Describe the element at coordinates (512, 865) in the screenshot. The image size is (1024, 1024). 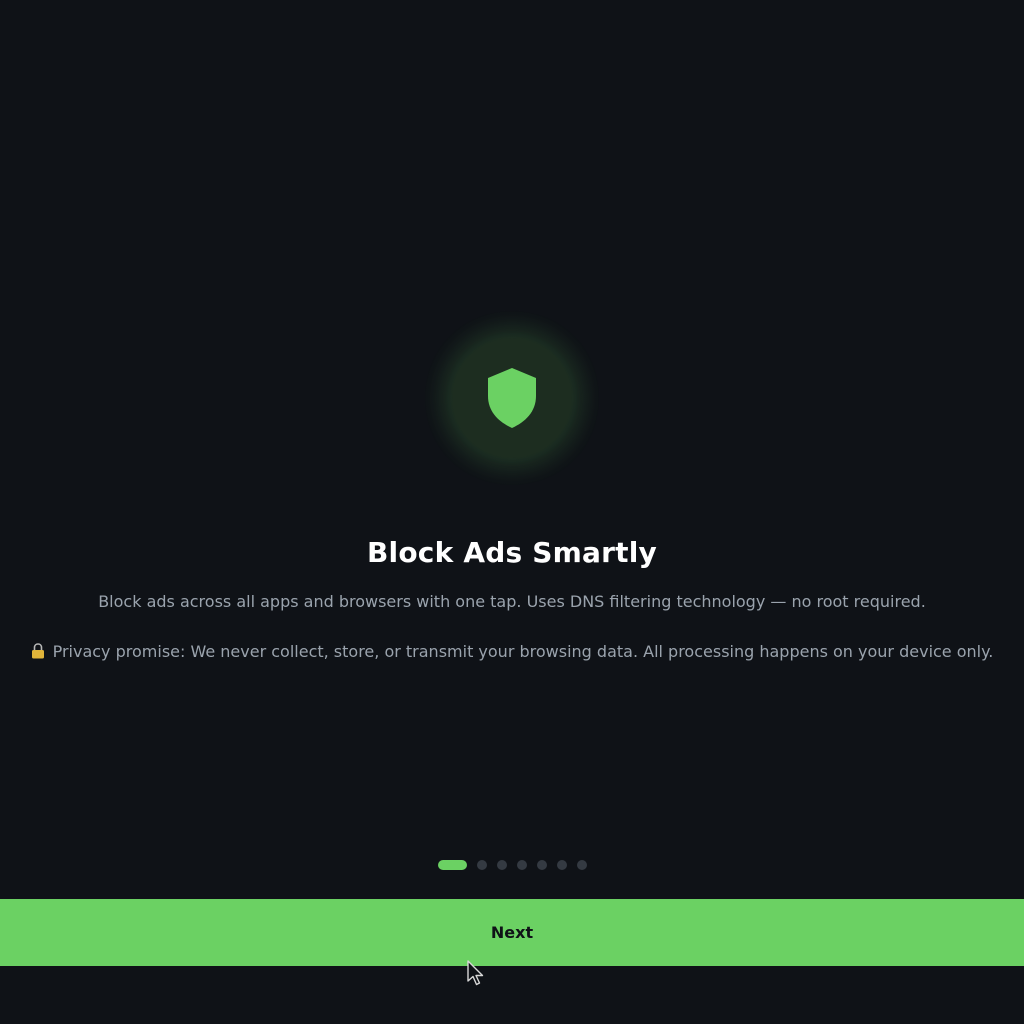
I see `page-indicator` at that location.